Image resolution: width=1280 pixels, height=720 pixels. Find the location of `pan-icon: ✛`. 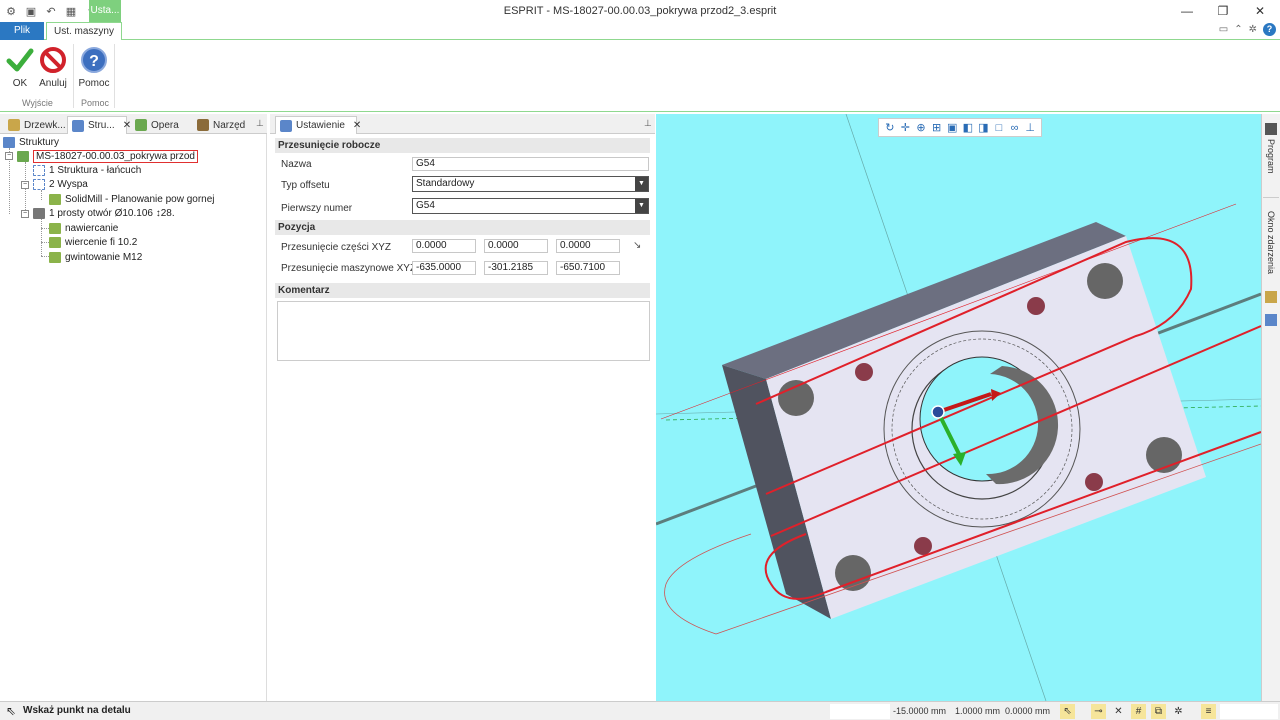

pan-icon: ✛ is located at coordinates (905, 128).